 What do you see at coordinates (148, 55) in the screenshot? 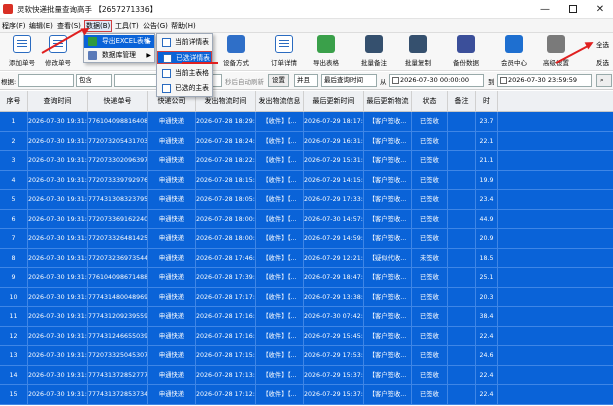
I see `submenu-arrow-icon: ▶` at bounding box center [148, 55].